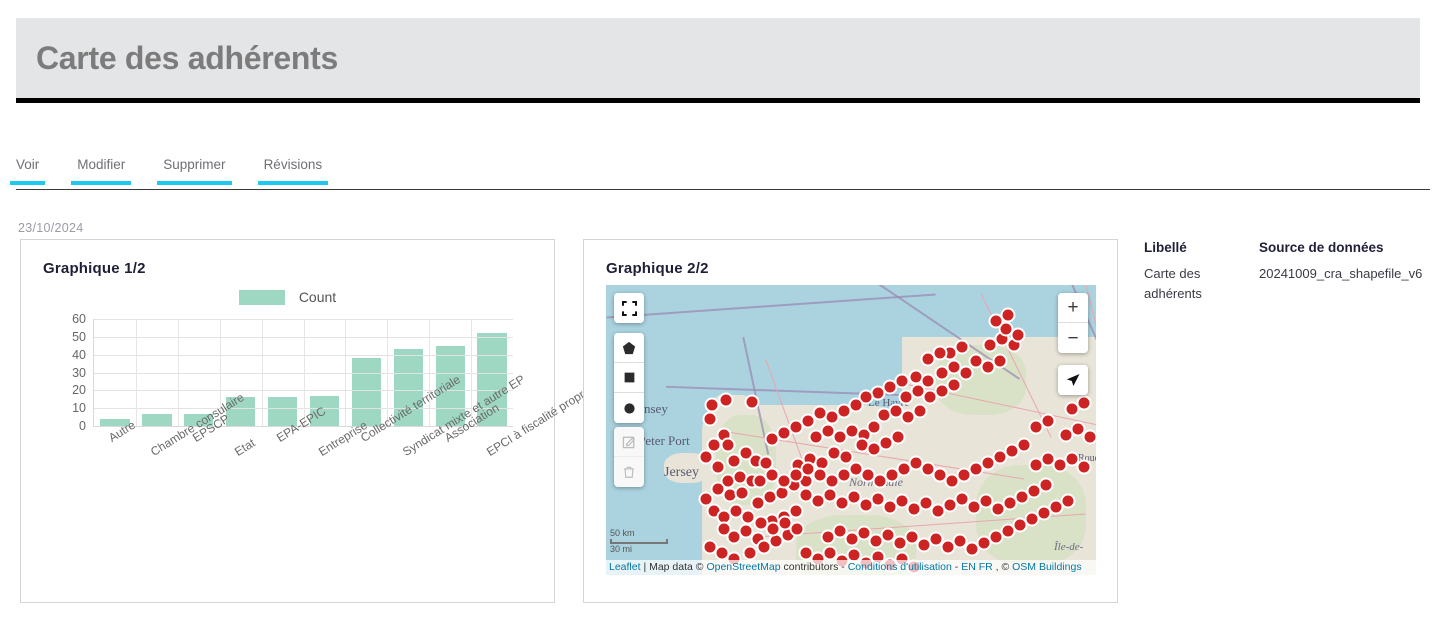  What do you see at coordinates (1321, 247) in the screenshot?
I see `metadata-heading-source: Source de données` at bounding box center [1321, 247].